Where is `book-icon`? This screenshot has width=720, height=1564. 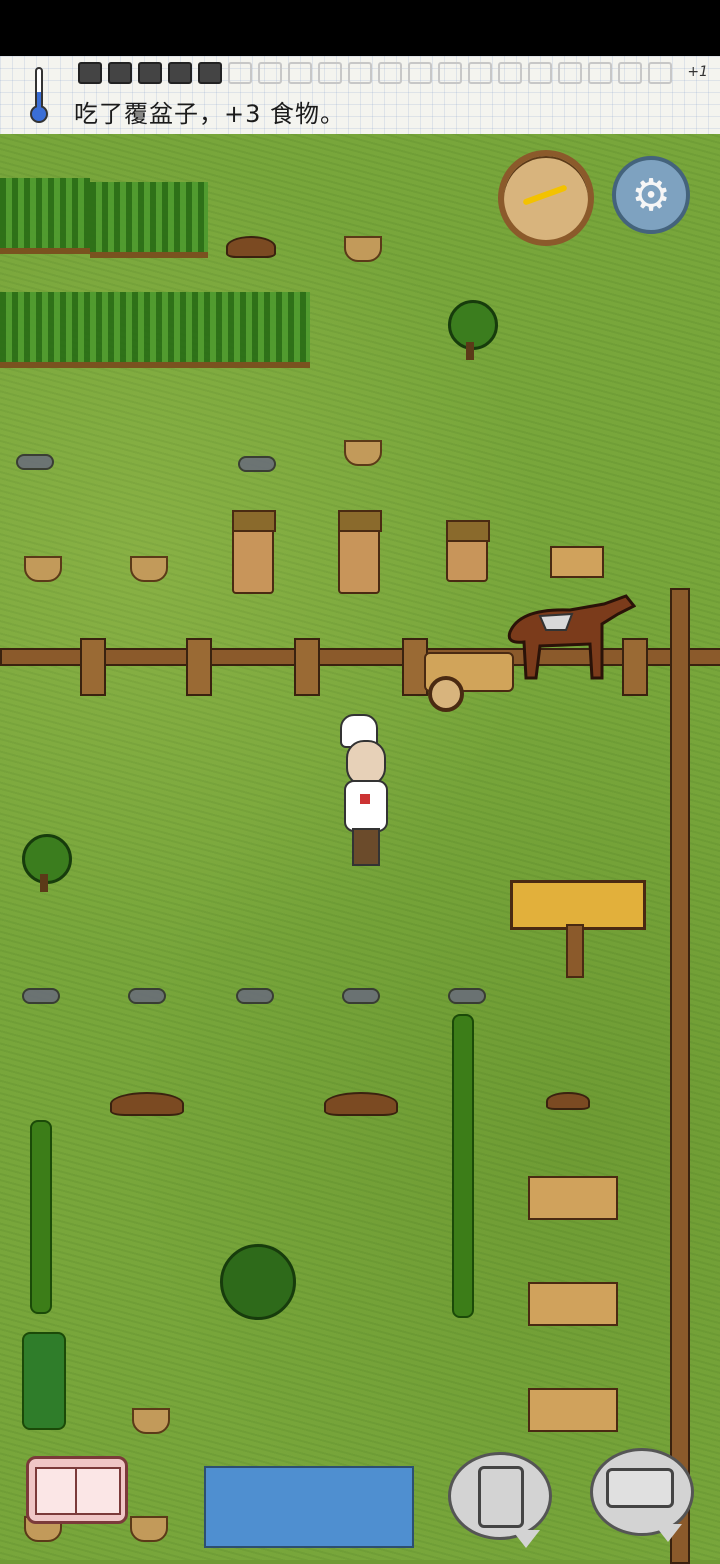
book-icon is located at coordinates (77, 1490).